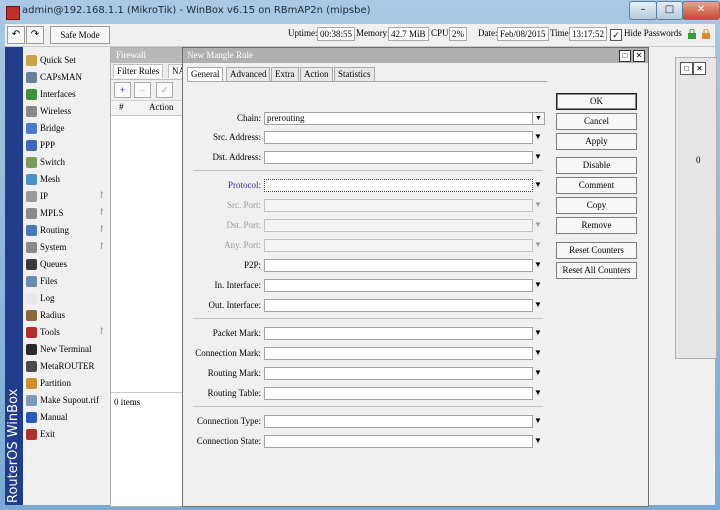 This screenshot has height=510, width=720. I want to click on col-number: #, so click(121, 107).